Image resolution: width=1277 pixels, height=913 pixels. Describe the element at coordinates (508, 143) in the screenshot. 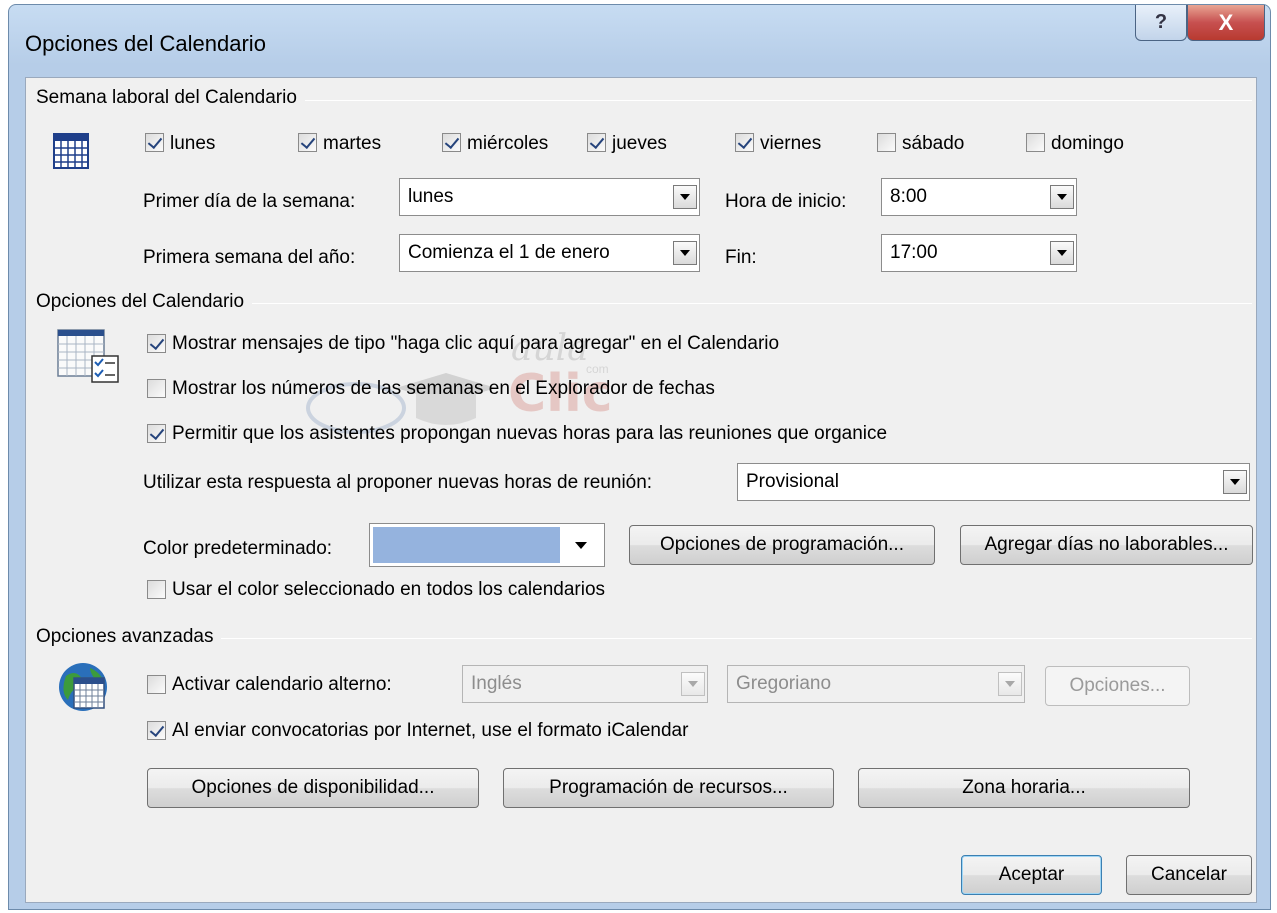

I see `checkbox-miercoles-label: miércoles` at that location.